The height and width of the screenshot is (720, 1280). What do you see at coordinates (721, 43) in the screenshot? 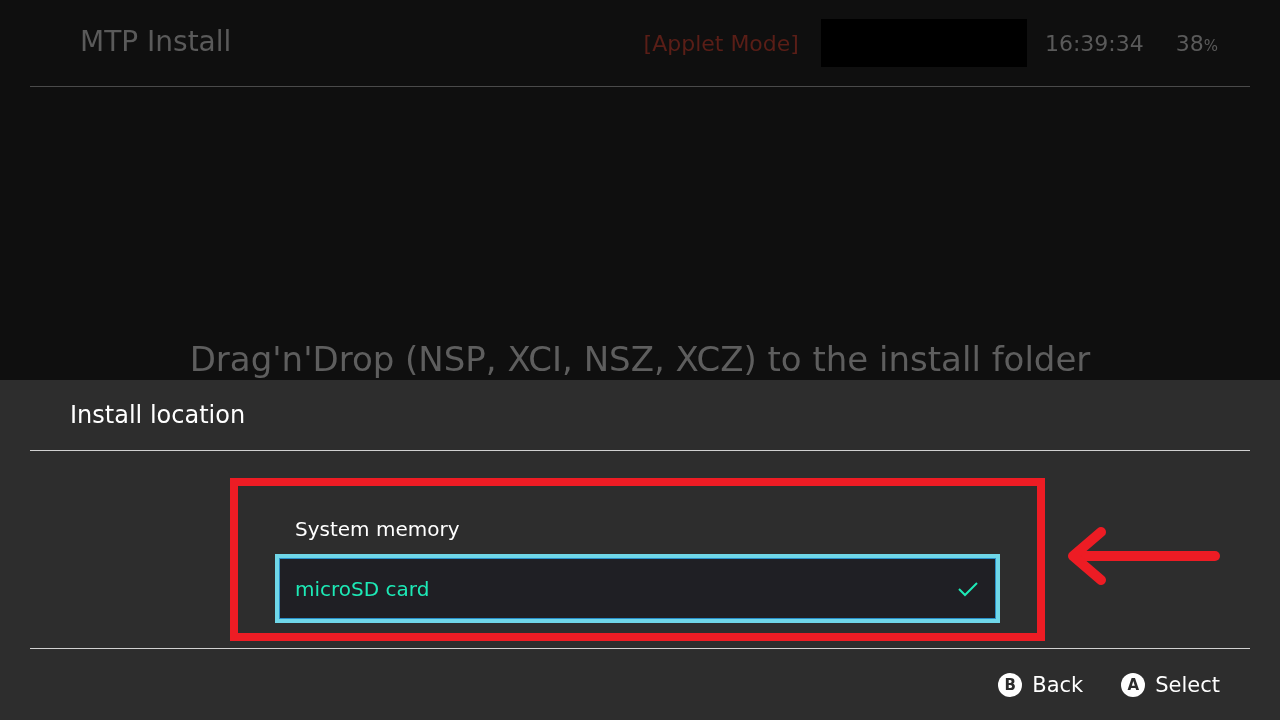
I see `mode-label: [Applet Mode]` at bounding box center [721, 43].